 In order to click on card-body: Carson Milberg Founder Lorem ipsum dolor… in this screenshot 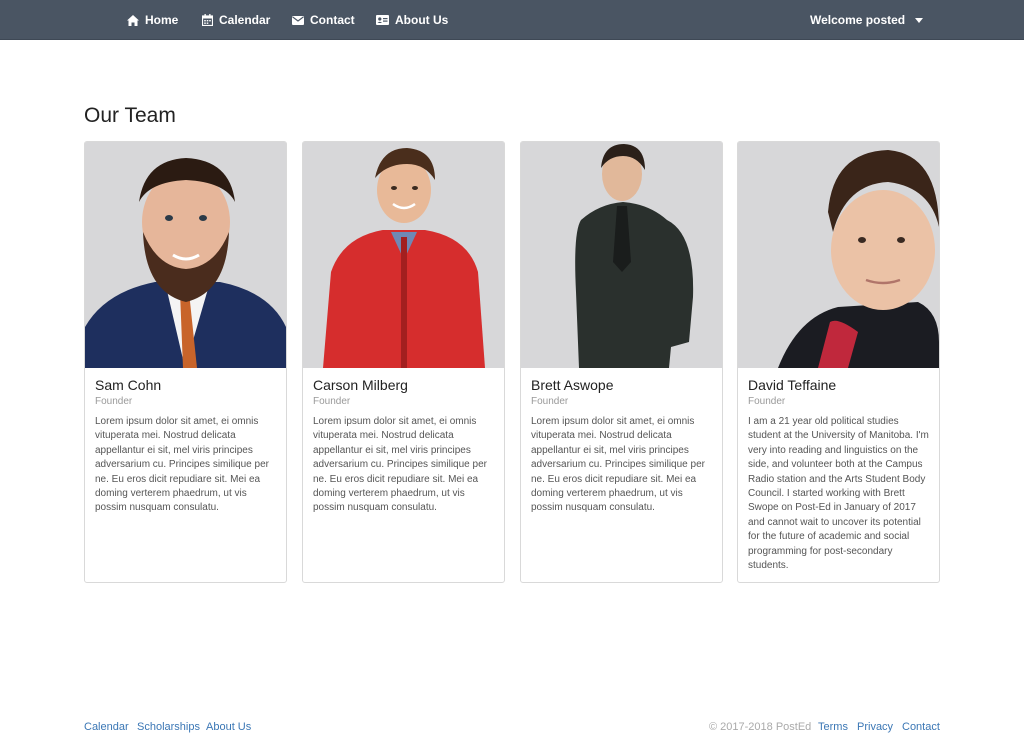, I will do `click(403, 442)`.